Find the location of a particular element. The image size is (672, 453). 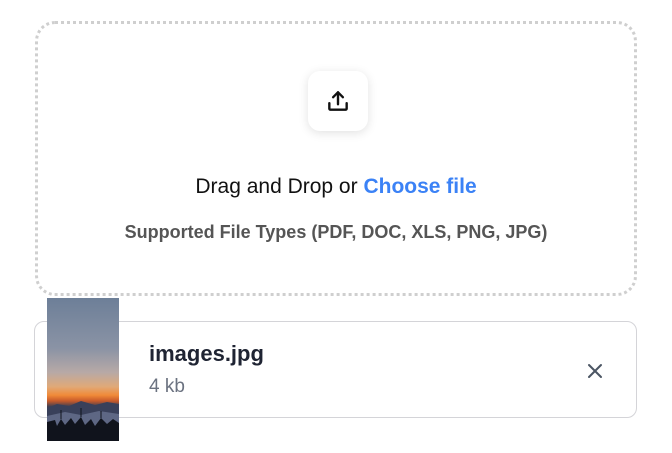

drop-text: Drag and Drop or is located at coordinates (279, 186).